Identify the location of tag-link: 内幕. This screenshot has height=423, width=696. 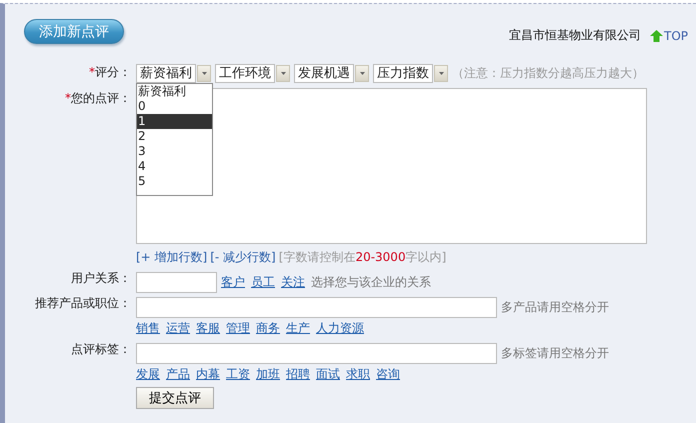
(208, 374).